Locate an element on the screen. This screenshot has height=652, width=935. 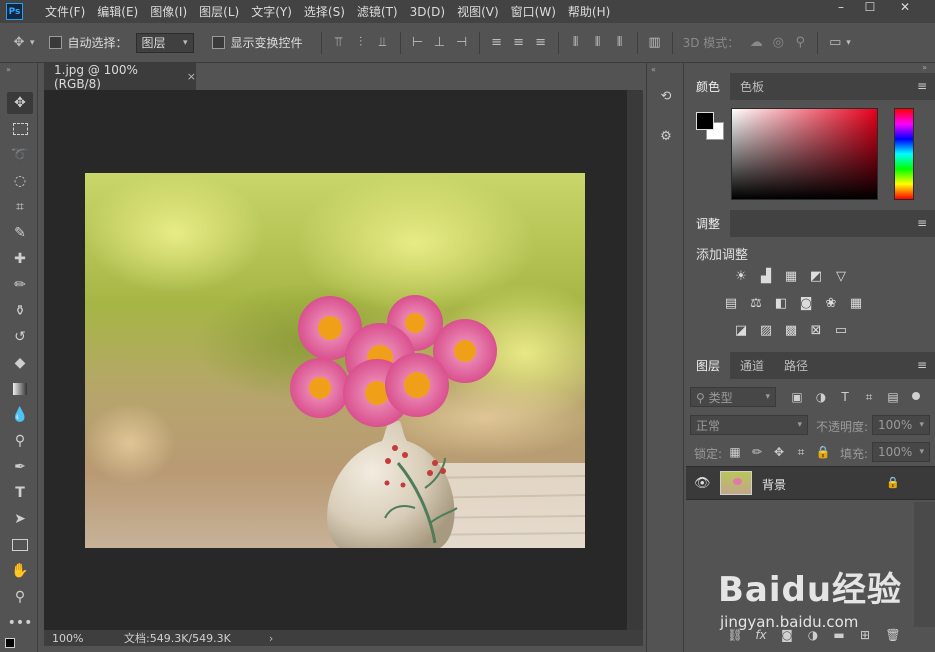
layers-panel-menu-icon: ≡ is located at coordinates (922, 365).